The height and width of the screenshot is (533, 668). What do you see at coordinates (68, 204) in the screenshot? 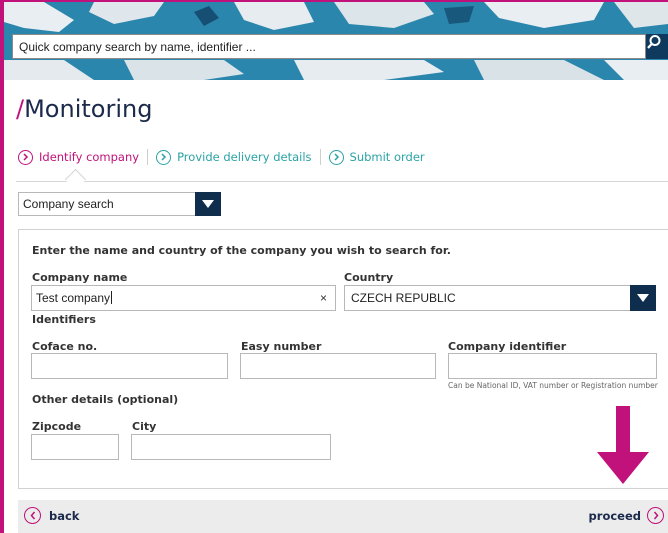
I see `search-type-value: Company search` at bounding box center [68, 204].